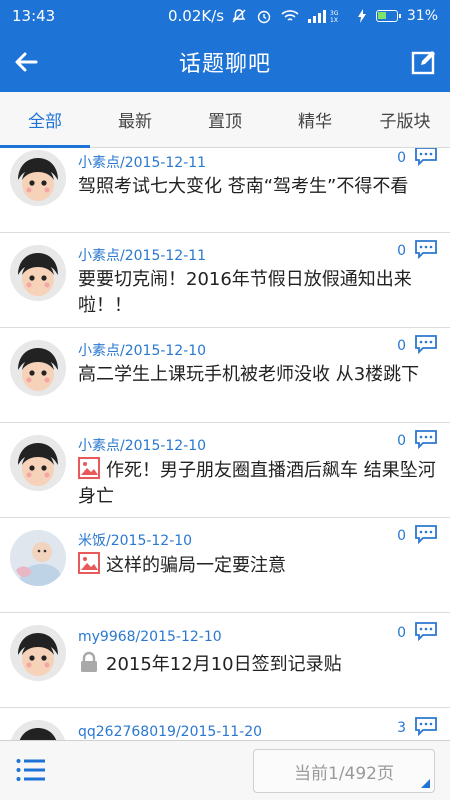 Image resolution: width=450 pixels, height=800 pixels. Describe the element at coordinates (315, 119) in the screenshot. I see `tab-featured: 精华` at that location.